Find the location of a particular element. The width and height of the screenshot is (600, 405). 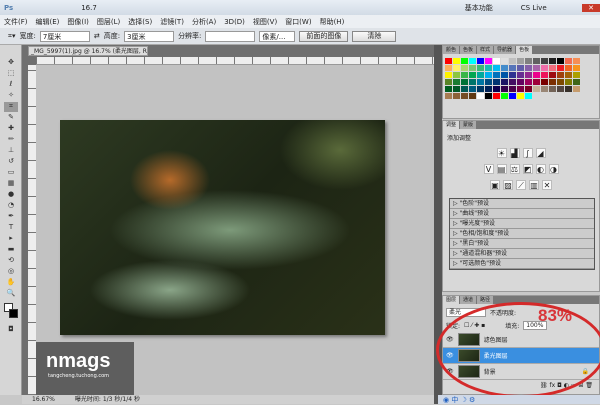

history-brush-icon: ↺ is located at coordinates (11, 162).